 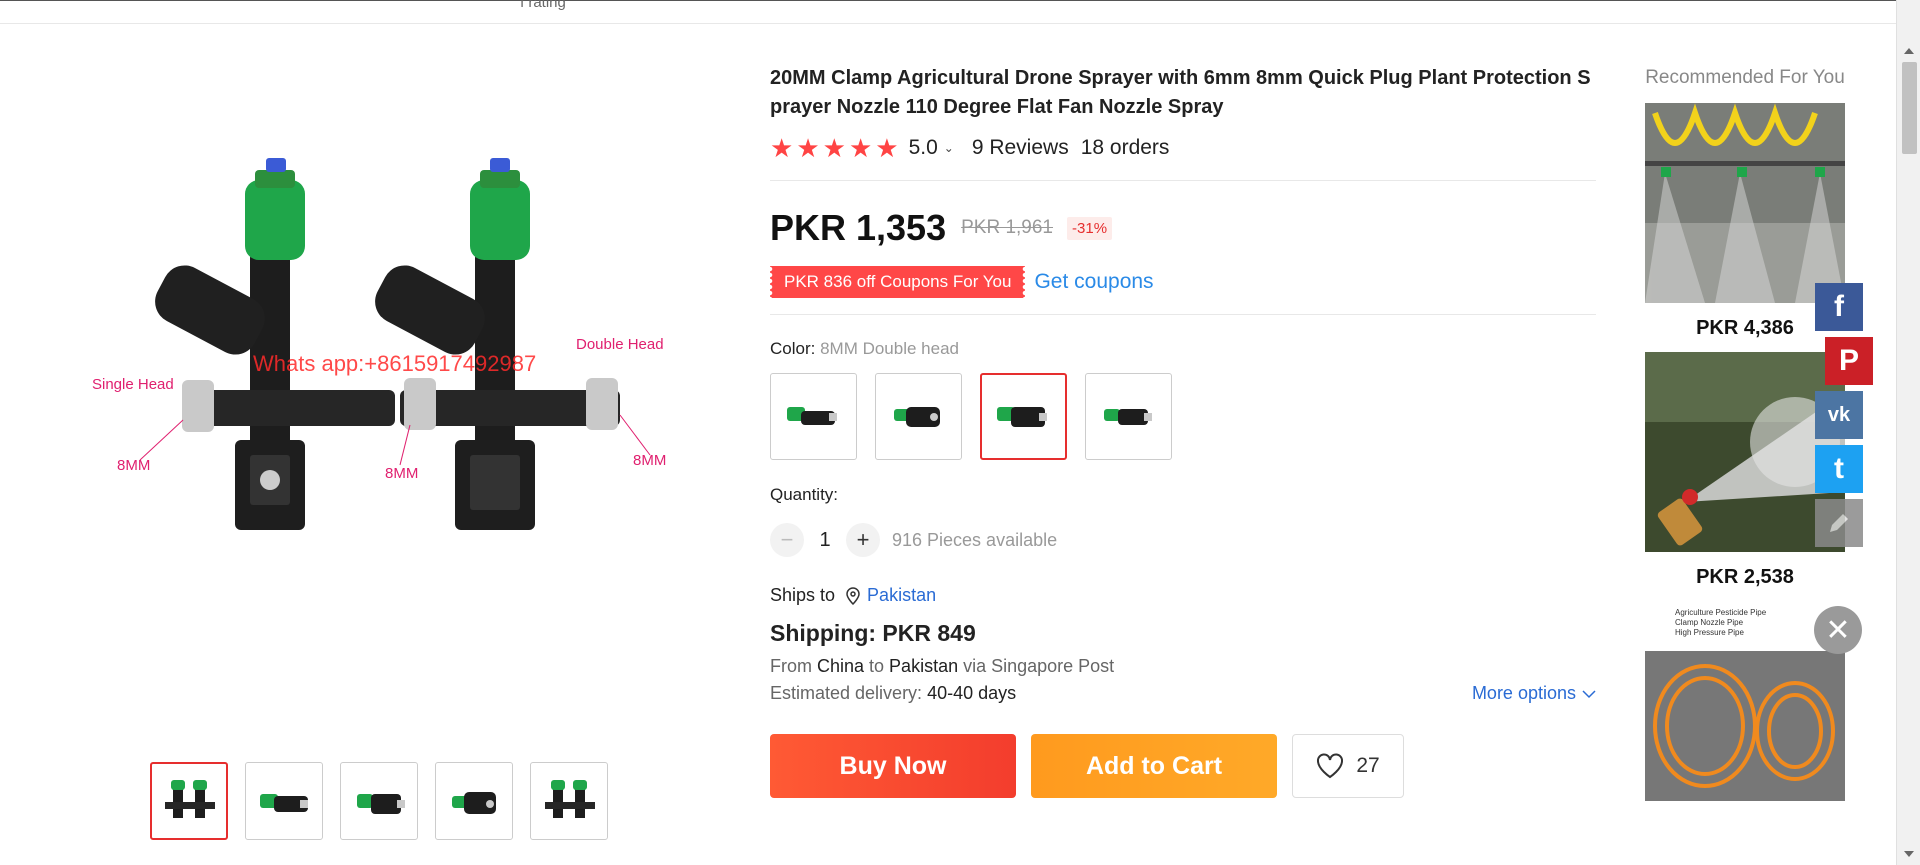 I want to click on available-count: 916 Pieces available, so click(x=975, y=539).